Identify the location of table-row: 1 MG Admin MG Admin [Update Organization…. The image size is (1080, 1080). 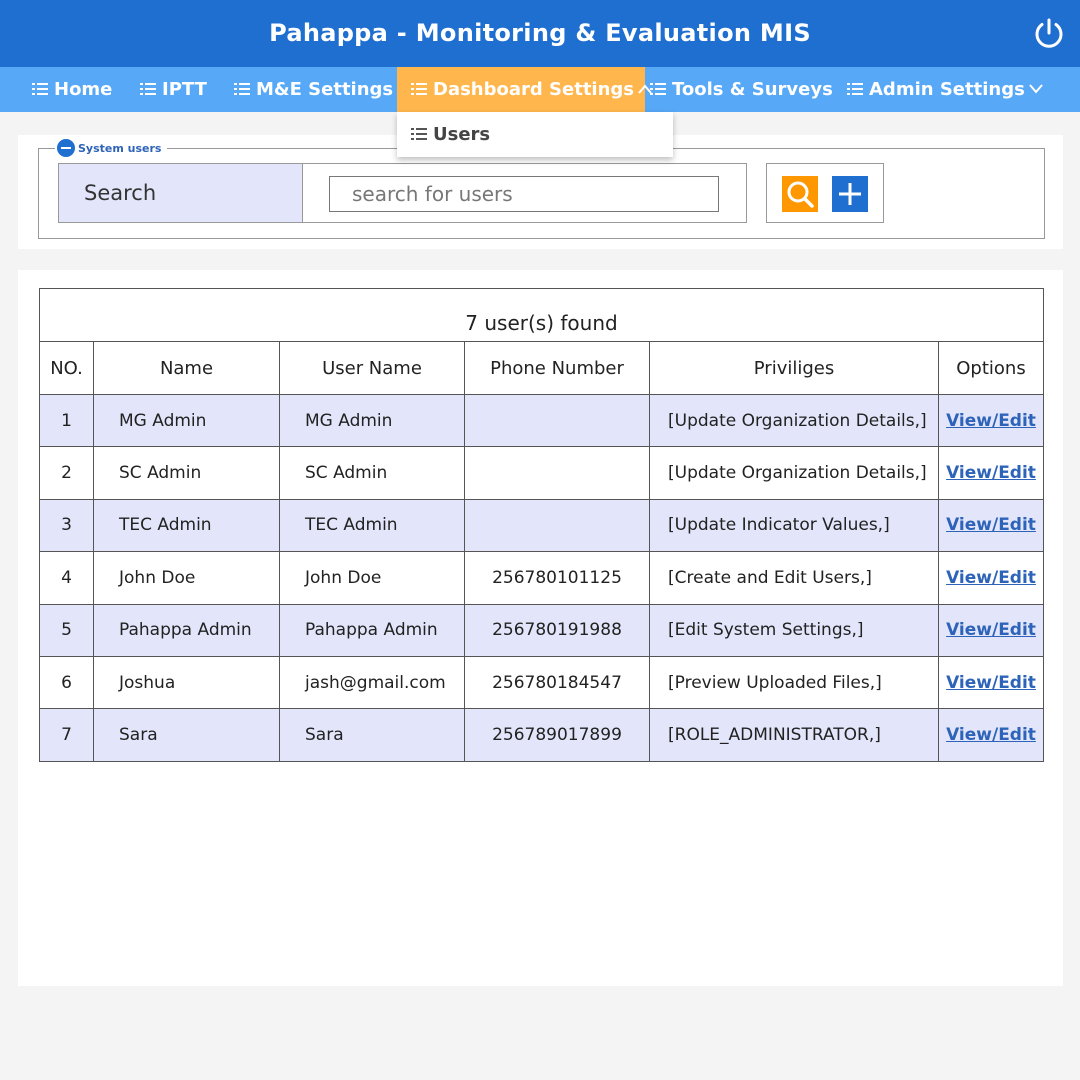
(541, 420).